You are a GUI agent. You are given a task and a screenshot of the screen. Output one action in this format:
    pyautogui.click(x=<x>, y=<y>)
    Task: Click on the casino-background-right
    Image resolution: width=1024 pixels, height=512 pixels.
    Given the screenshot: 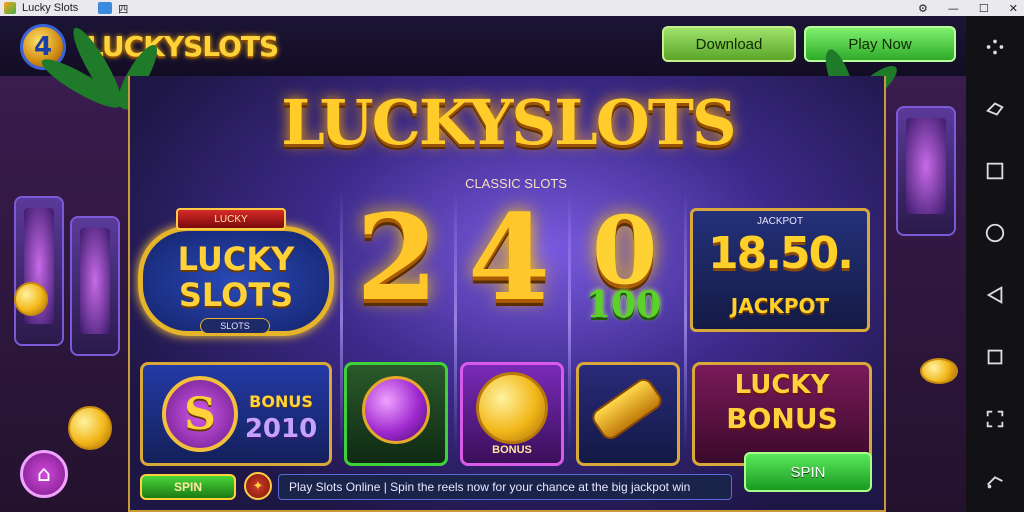 What is the action you would take?
    pyautogui.click(x=926, y=294)
    